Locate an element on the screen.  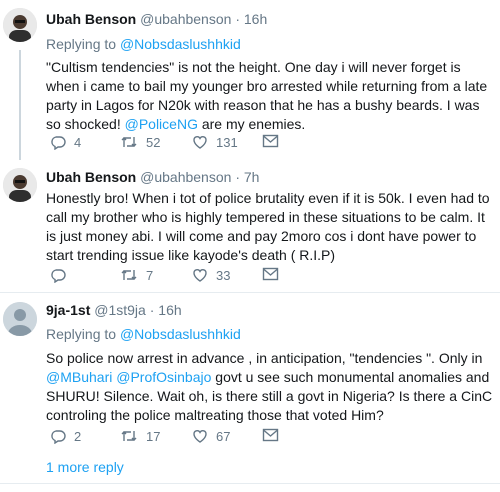
retweet-count: 52 is located at coordinates (153, 142).